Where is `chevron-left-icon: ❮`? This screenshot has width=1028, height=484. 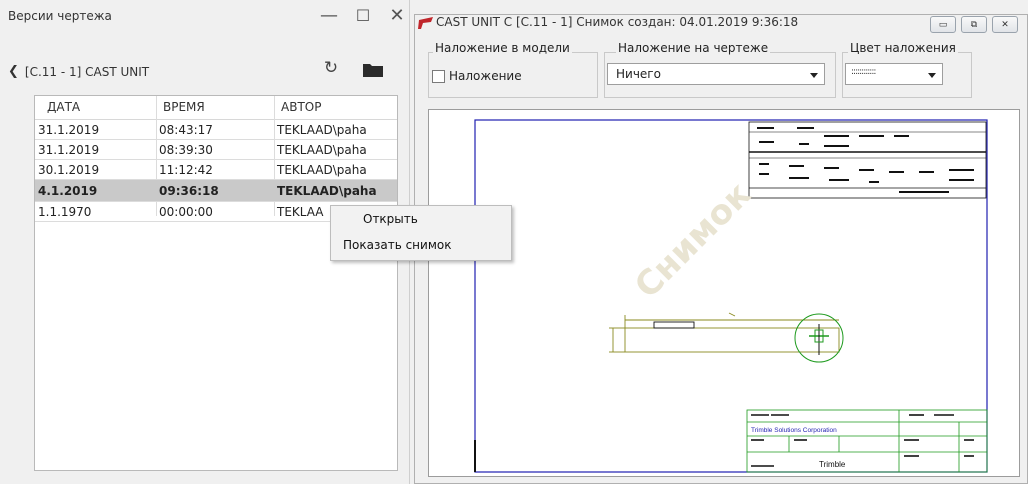 chevron-left-icon: ❮ is located at coordinates (13, 71).